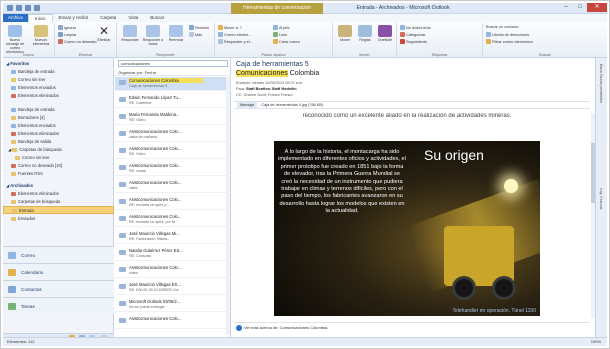  I want to click on message-sender: Comunicaciones Colombia, so click(277, 73).